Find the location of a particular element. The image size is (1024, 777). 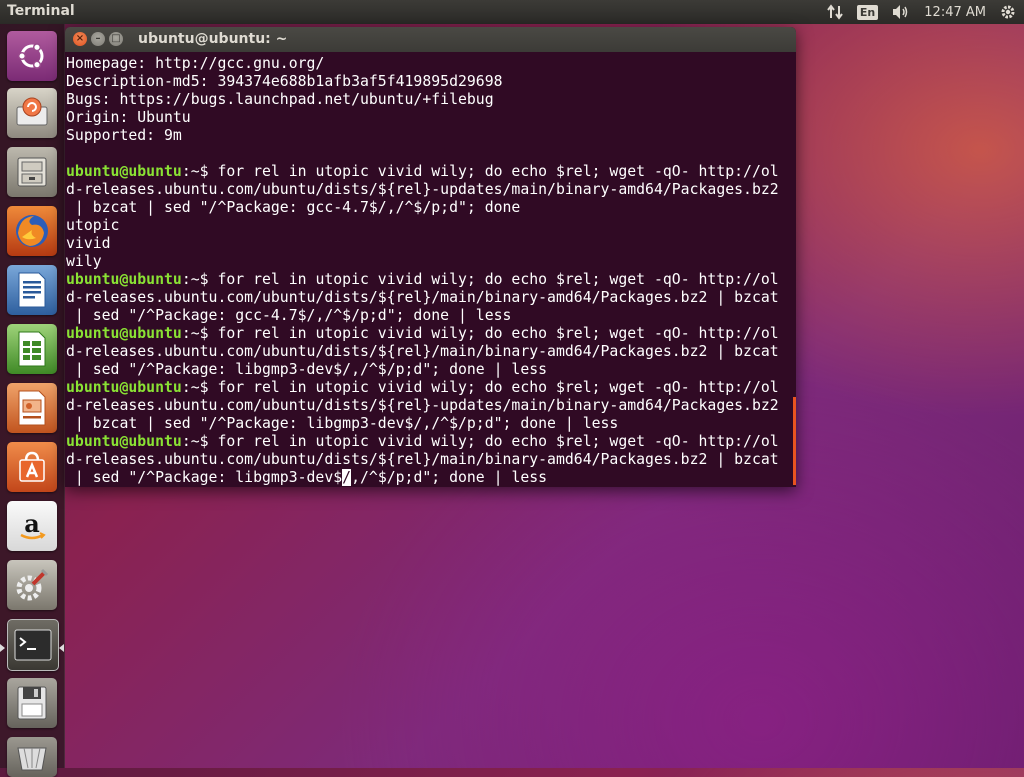

ubuntu-software-center-icon is located at coordinates (32, 467).